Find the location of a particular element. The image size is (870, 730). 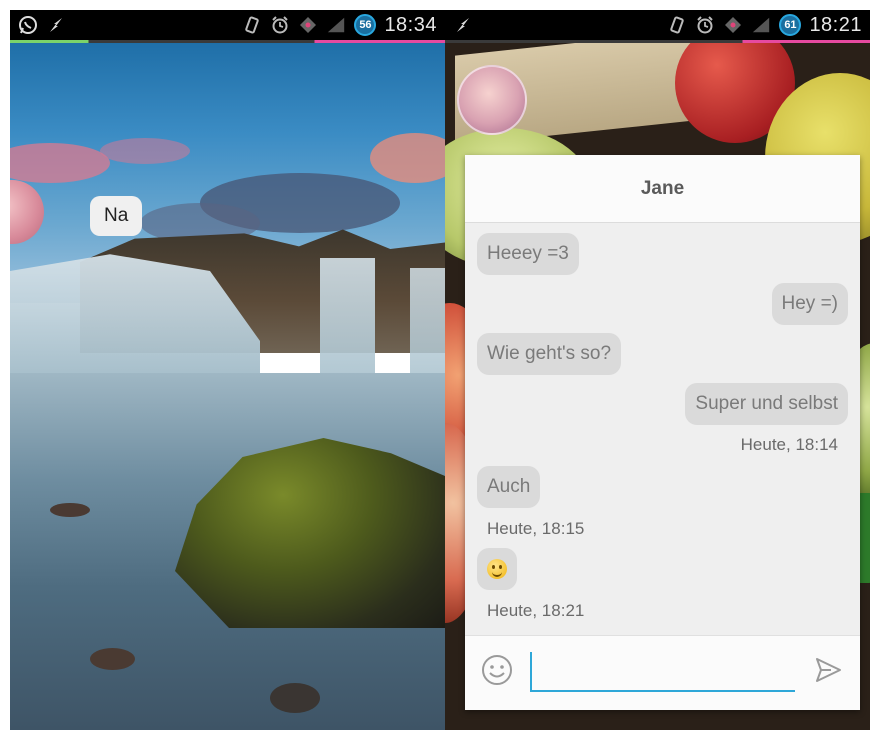

clock: 18:34 is located at coordinates (410, 24).